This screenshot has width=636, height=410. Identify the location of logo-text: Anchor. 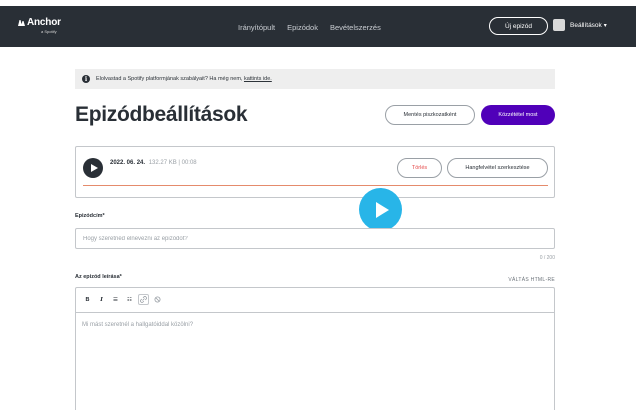
(44, 22).